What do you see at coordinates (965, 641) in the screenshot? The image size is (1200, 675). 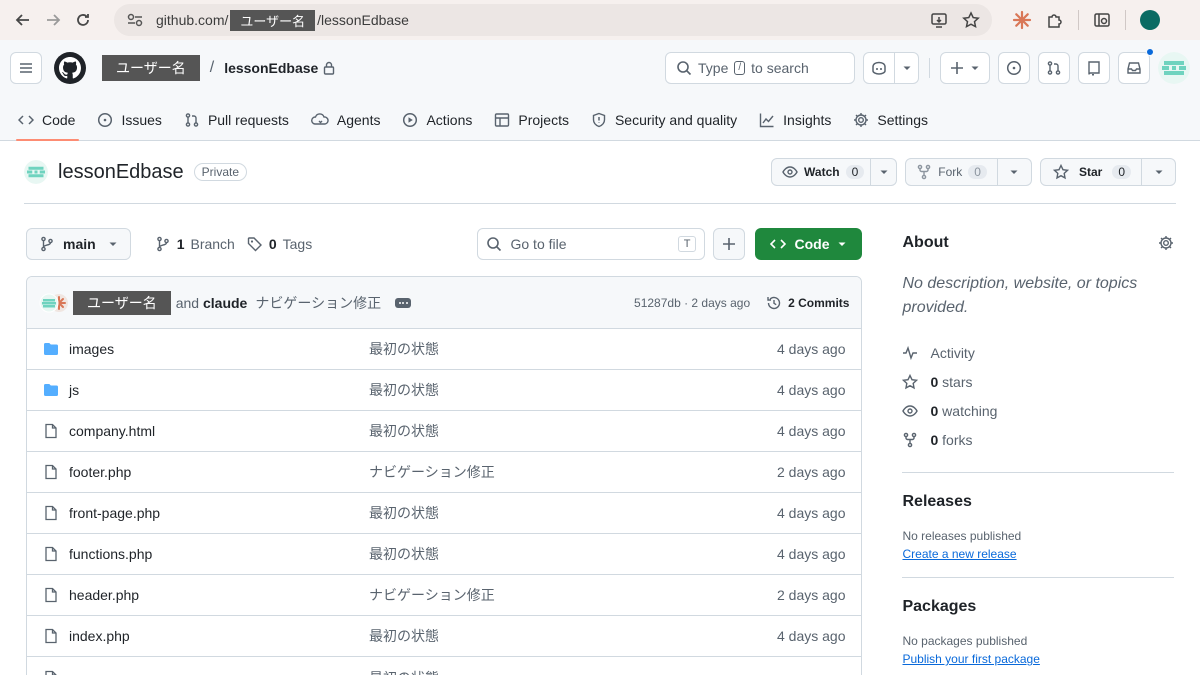 I see `packages-empty-text: No packages published` at bounding box center [965, 641].